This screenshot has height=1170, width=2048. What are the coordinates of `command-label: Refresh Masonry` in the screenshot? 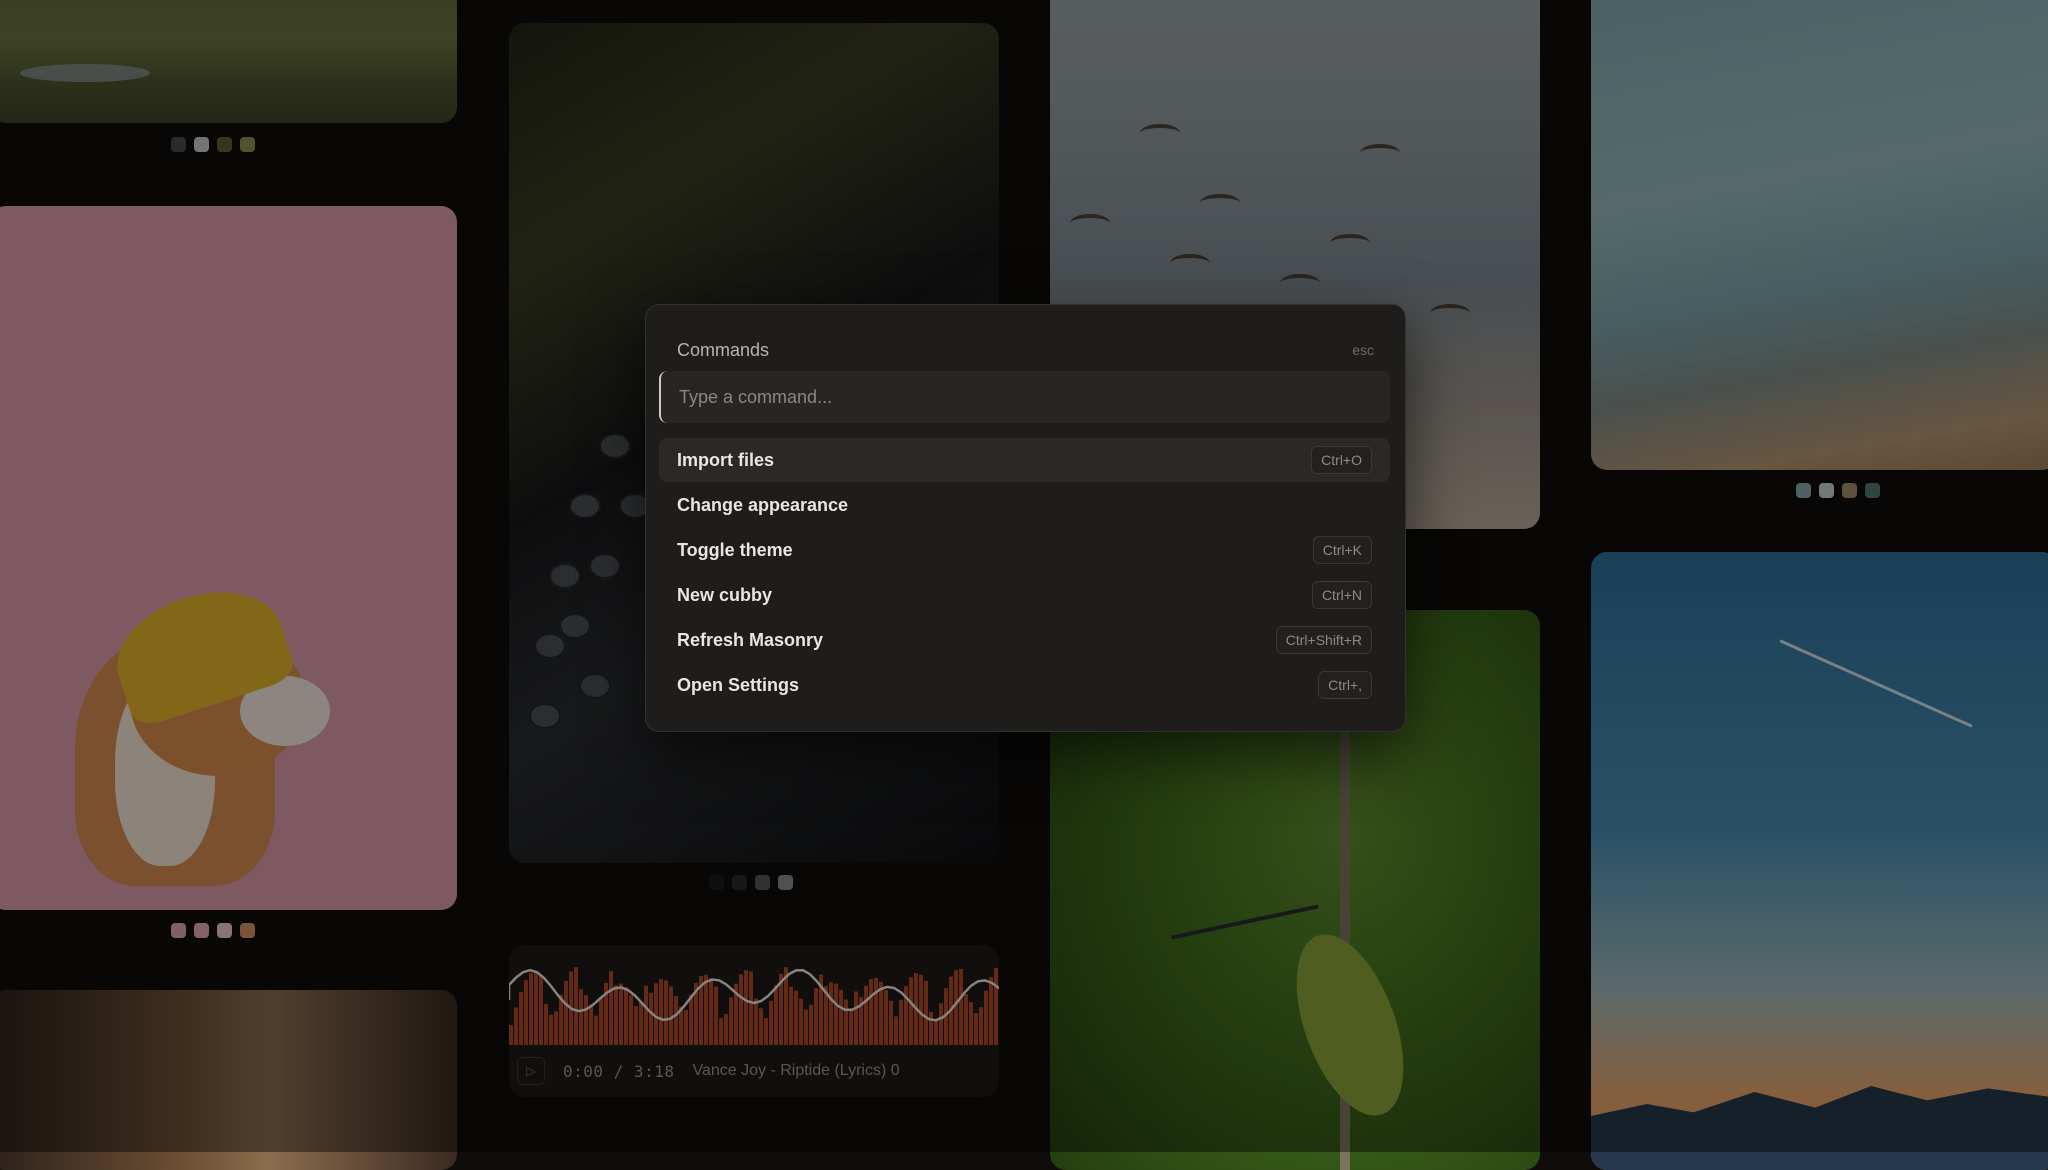 It's located at (750, 639).